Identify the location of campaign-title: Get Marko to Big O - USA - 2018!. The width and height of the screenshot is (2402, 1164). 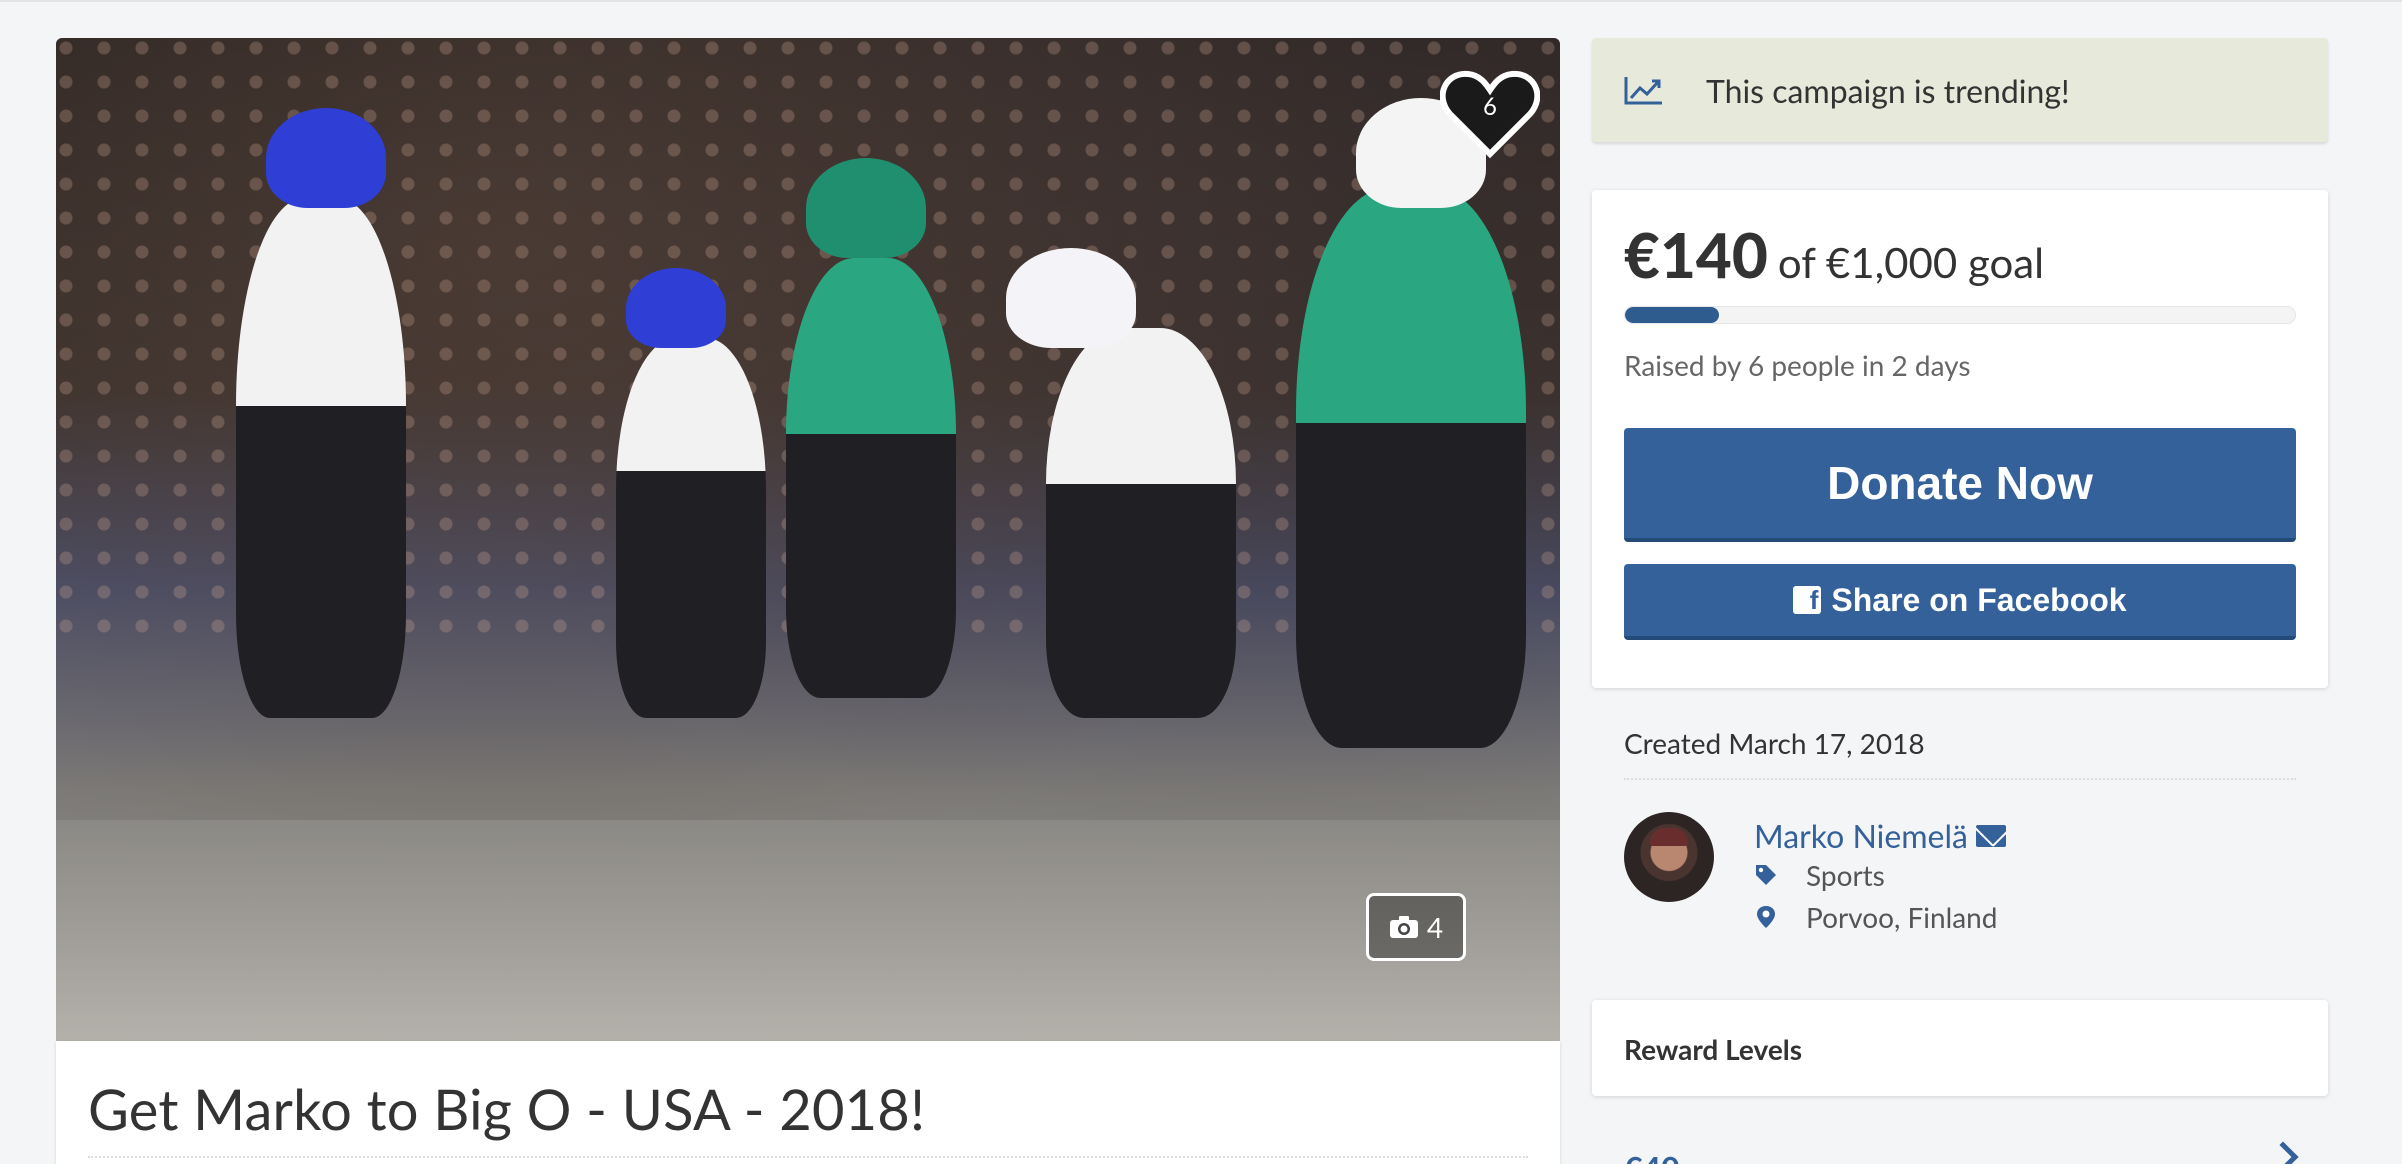
(507, 1108).